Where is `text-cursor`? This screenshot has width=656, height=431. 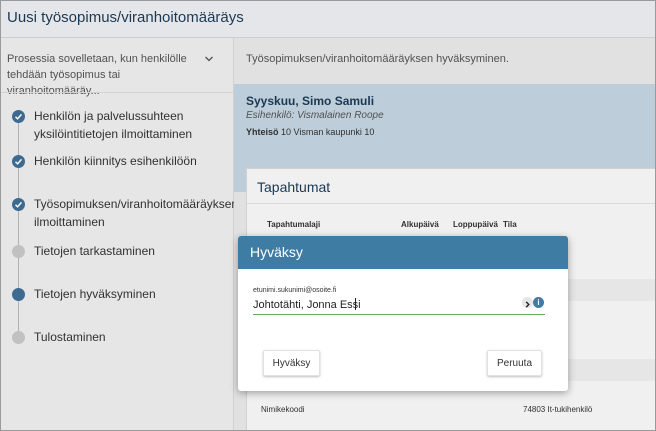
text-cursor is located at coordinates (355, 304).